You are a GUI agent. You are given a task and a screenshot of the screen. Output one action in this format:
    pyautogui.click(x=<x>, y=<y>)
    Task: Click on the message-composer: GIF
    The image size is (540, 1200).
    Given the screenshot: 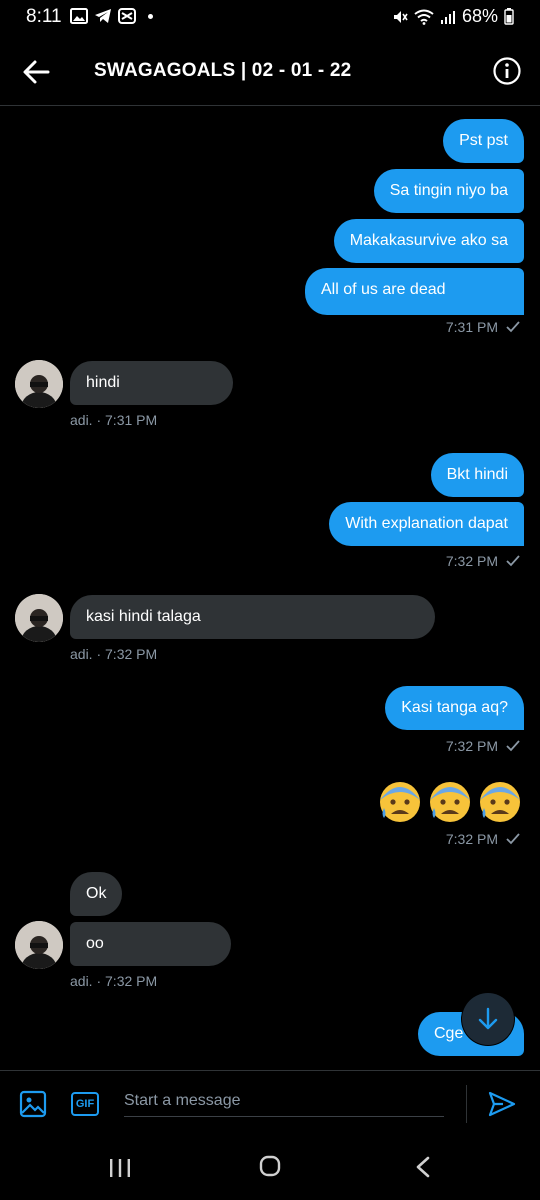 What is the action you would take?
    pyautogui.click(x=270, y=1103)
    